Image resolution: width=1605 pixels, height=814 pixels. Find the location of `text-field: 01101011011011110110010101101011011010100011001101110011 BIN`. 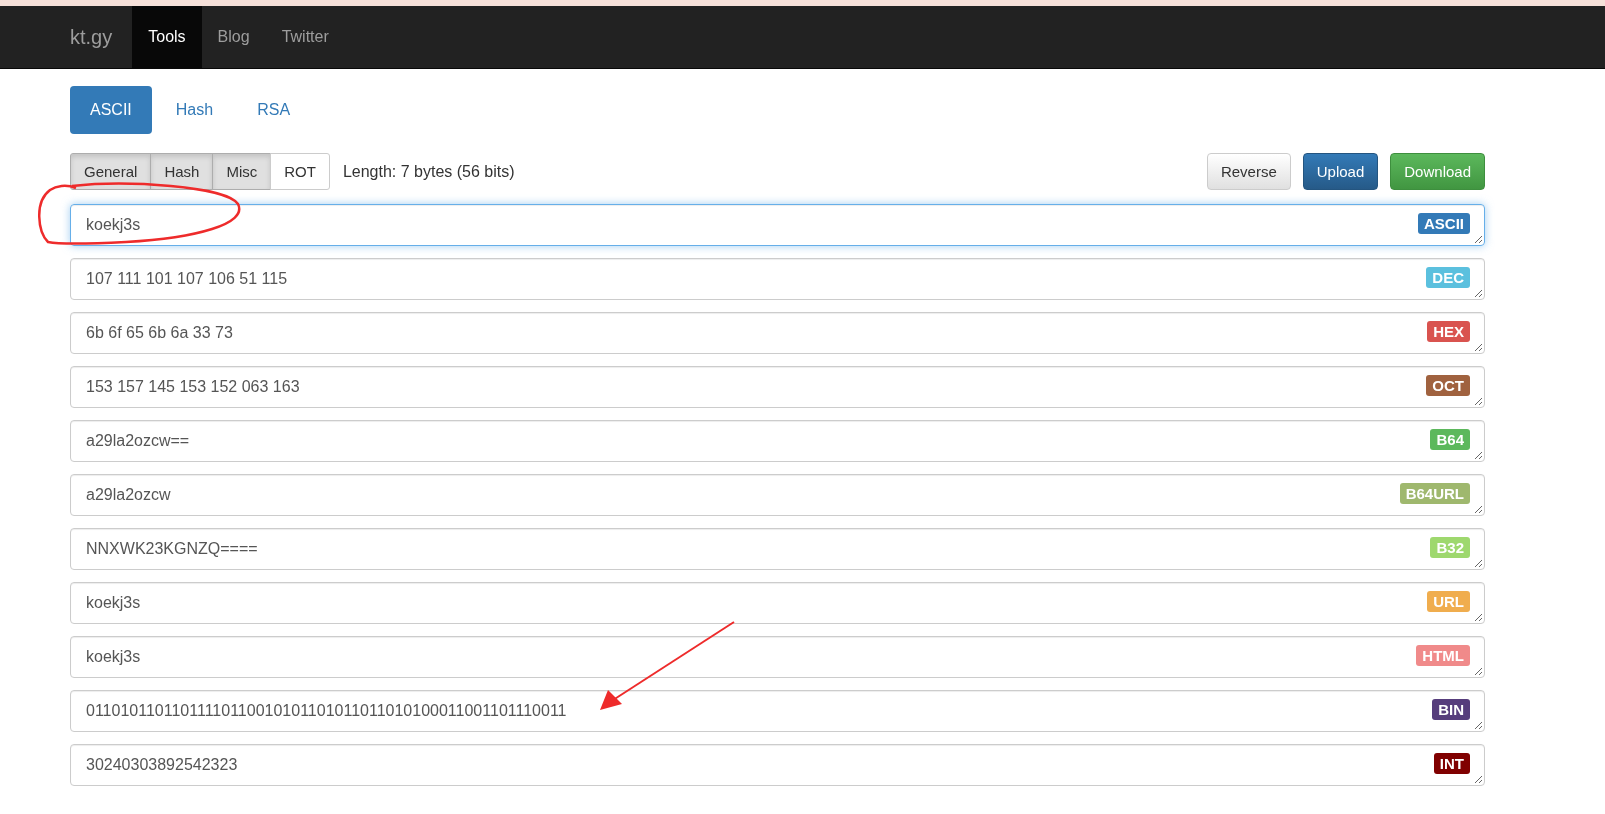

text-field: 01101011011011110110010101101011011010100011001101110011 BIN is located at coordinates (777, 711).